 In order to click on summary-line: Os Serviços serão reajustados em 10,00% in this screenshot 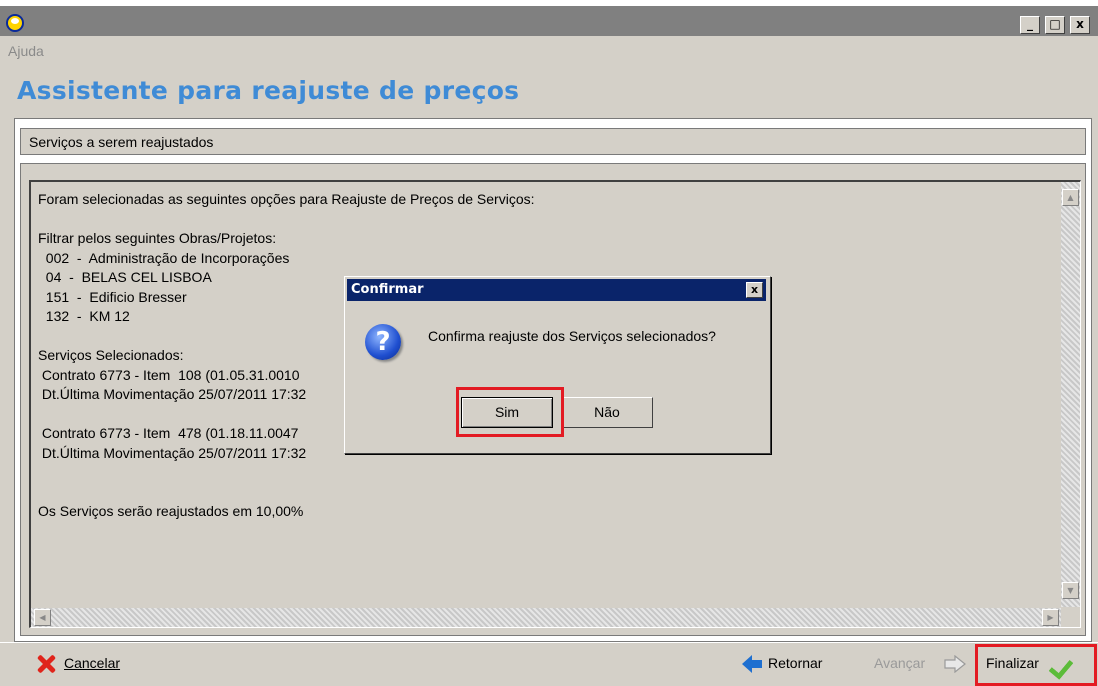, I will do `click(171, 511)`.